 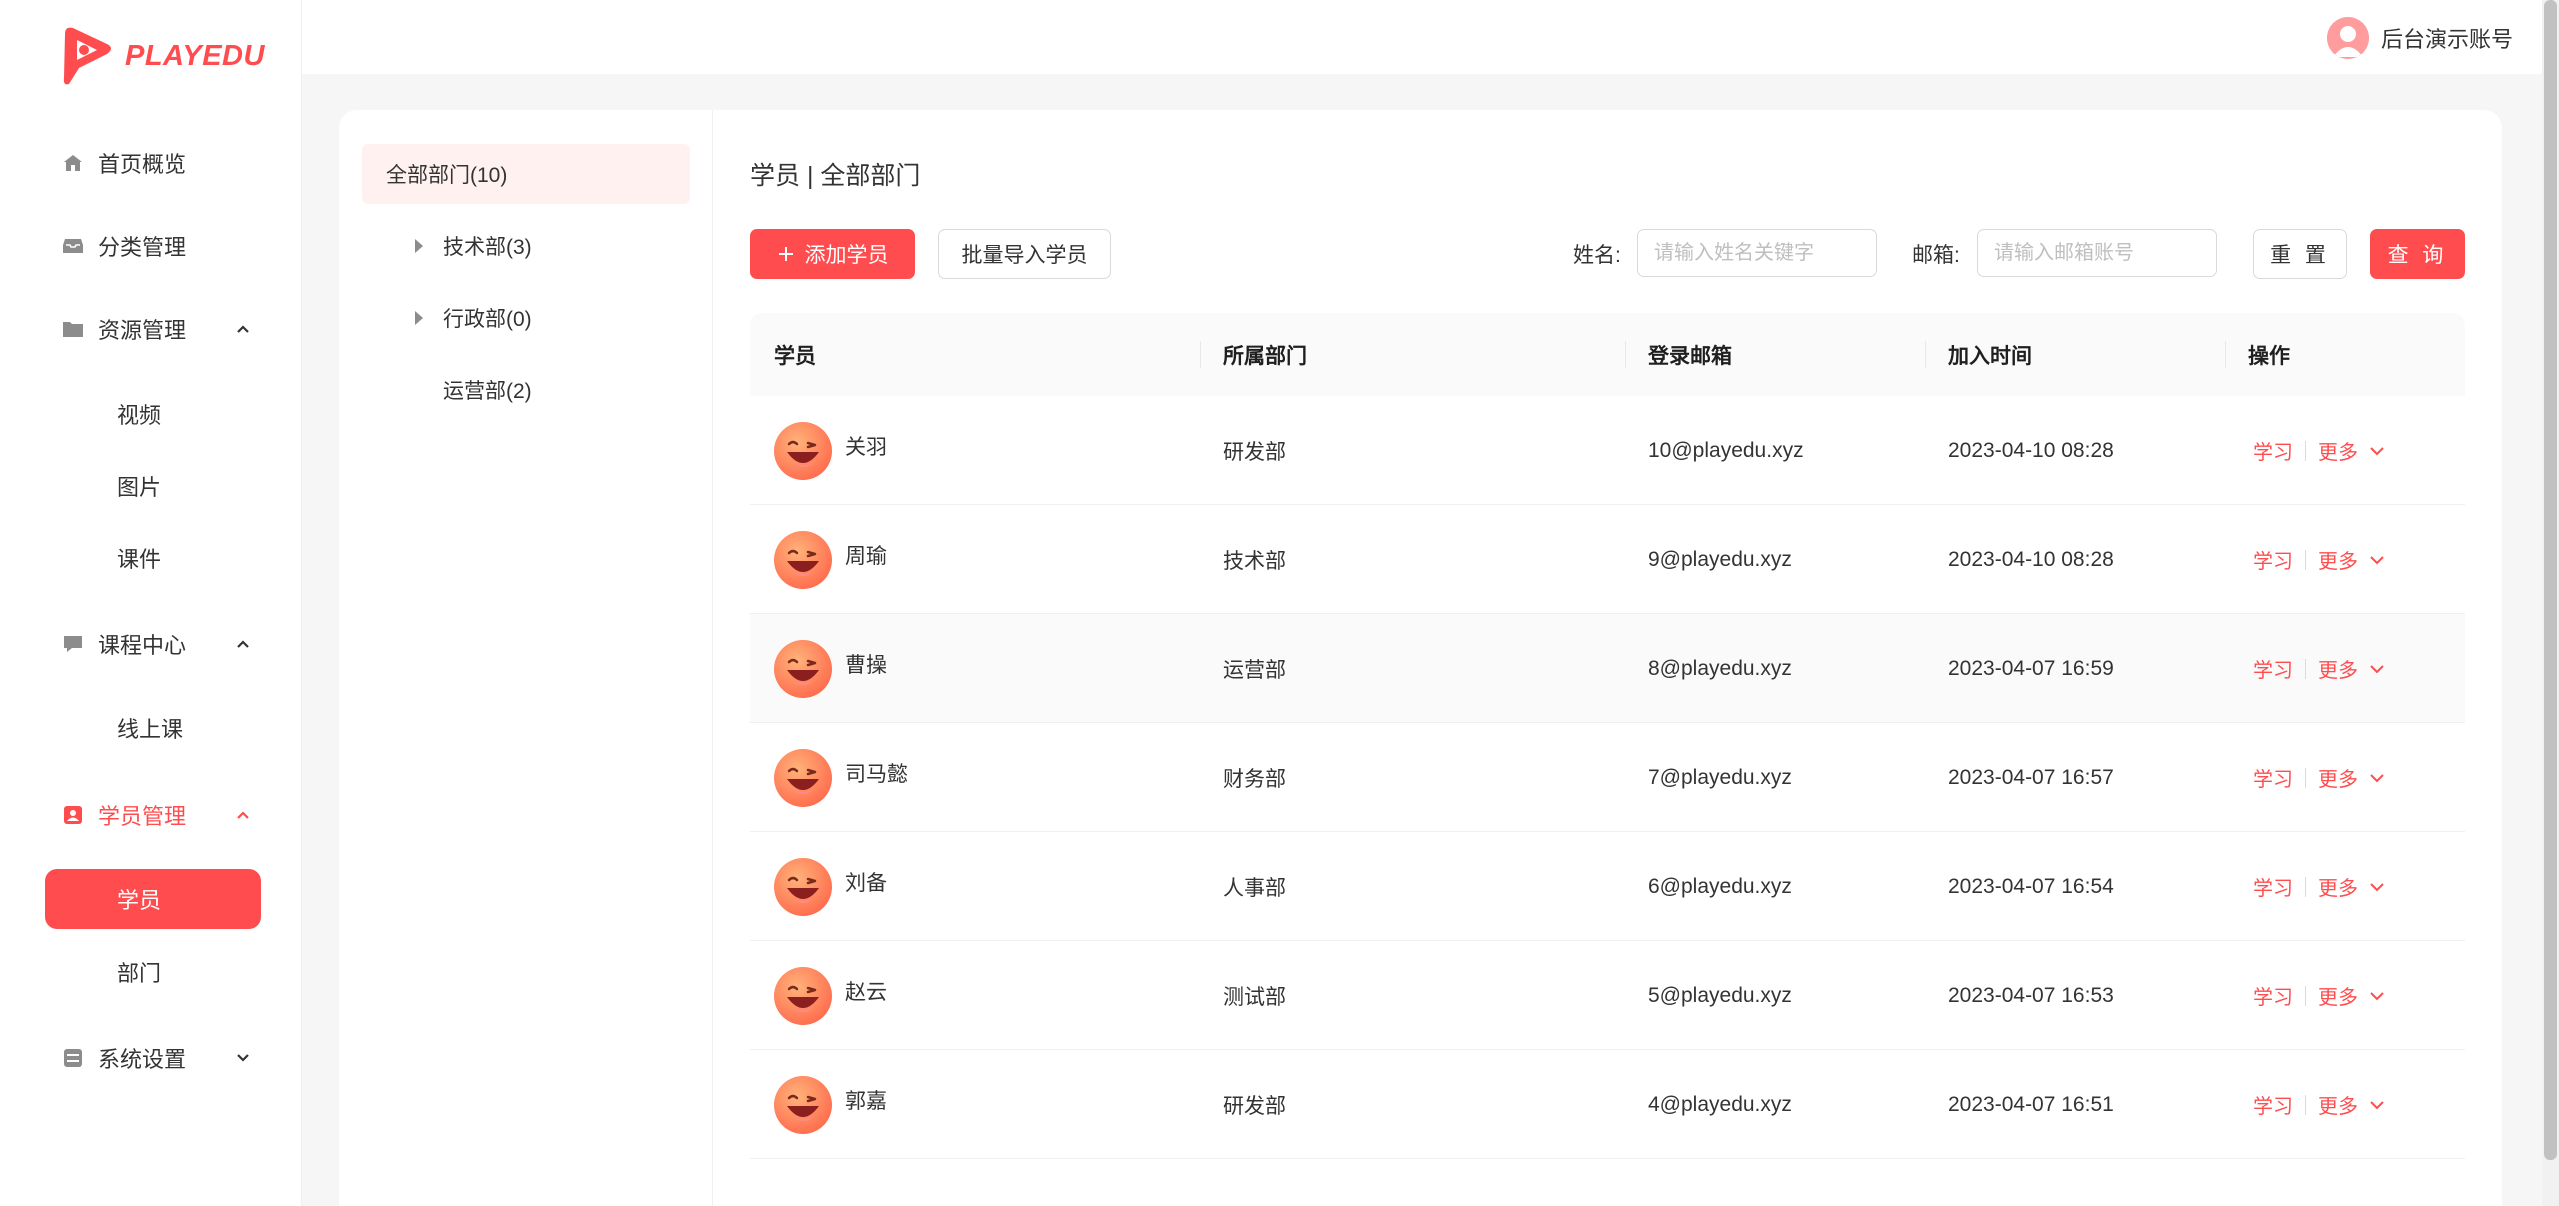 I want to click on sidebar-item-label: 系统设置, so click(x=142, y=1058).